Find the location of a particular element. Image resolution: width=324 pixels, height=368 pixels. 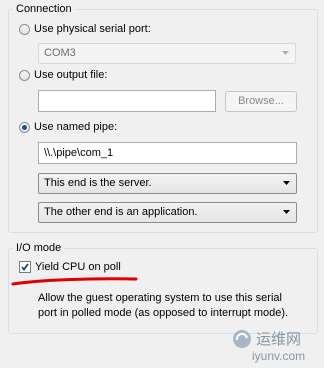

output-file-label: Use output file: is located at coordinates (71, 75).